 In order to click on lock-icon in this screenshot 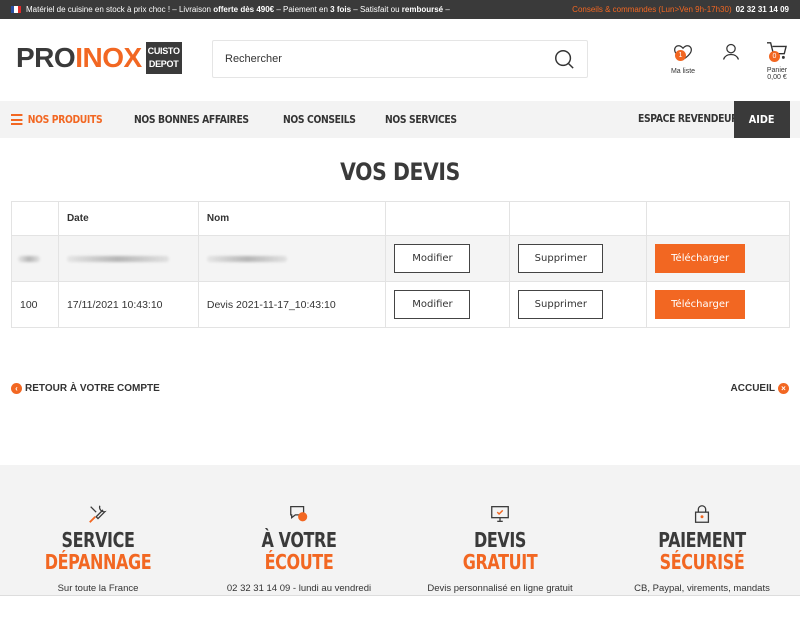, I will do `click(702, 514)`.